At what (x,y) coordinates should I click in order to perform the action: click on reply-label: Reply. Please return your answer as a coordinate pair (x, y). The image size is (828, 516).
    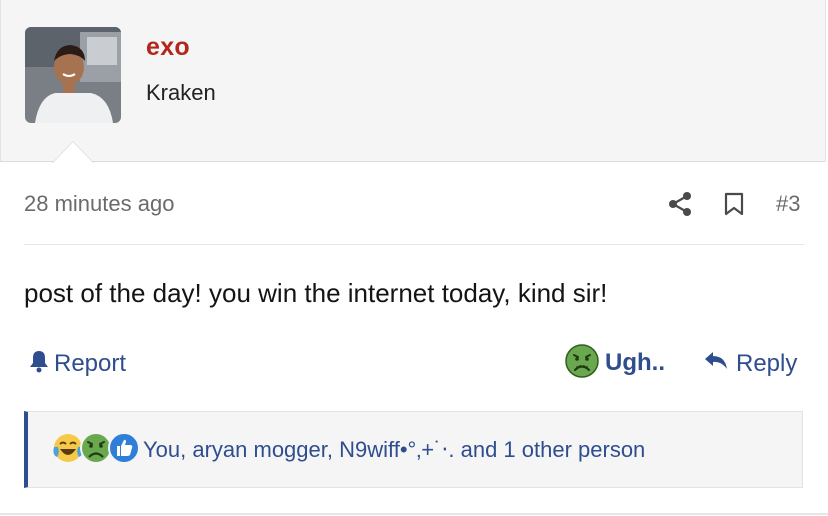
    Looking at the image, I should click on (767, 363).